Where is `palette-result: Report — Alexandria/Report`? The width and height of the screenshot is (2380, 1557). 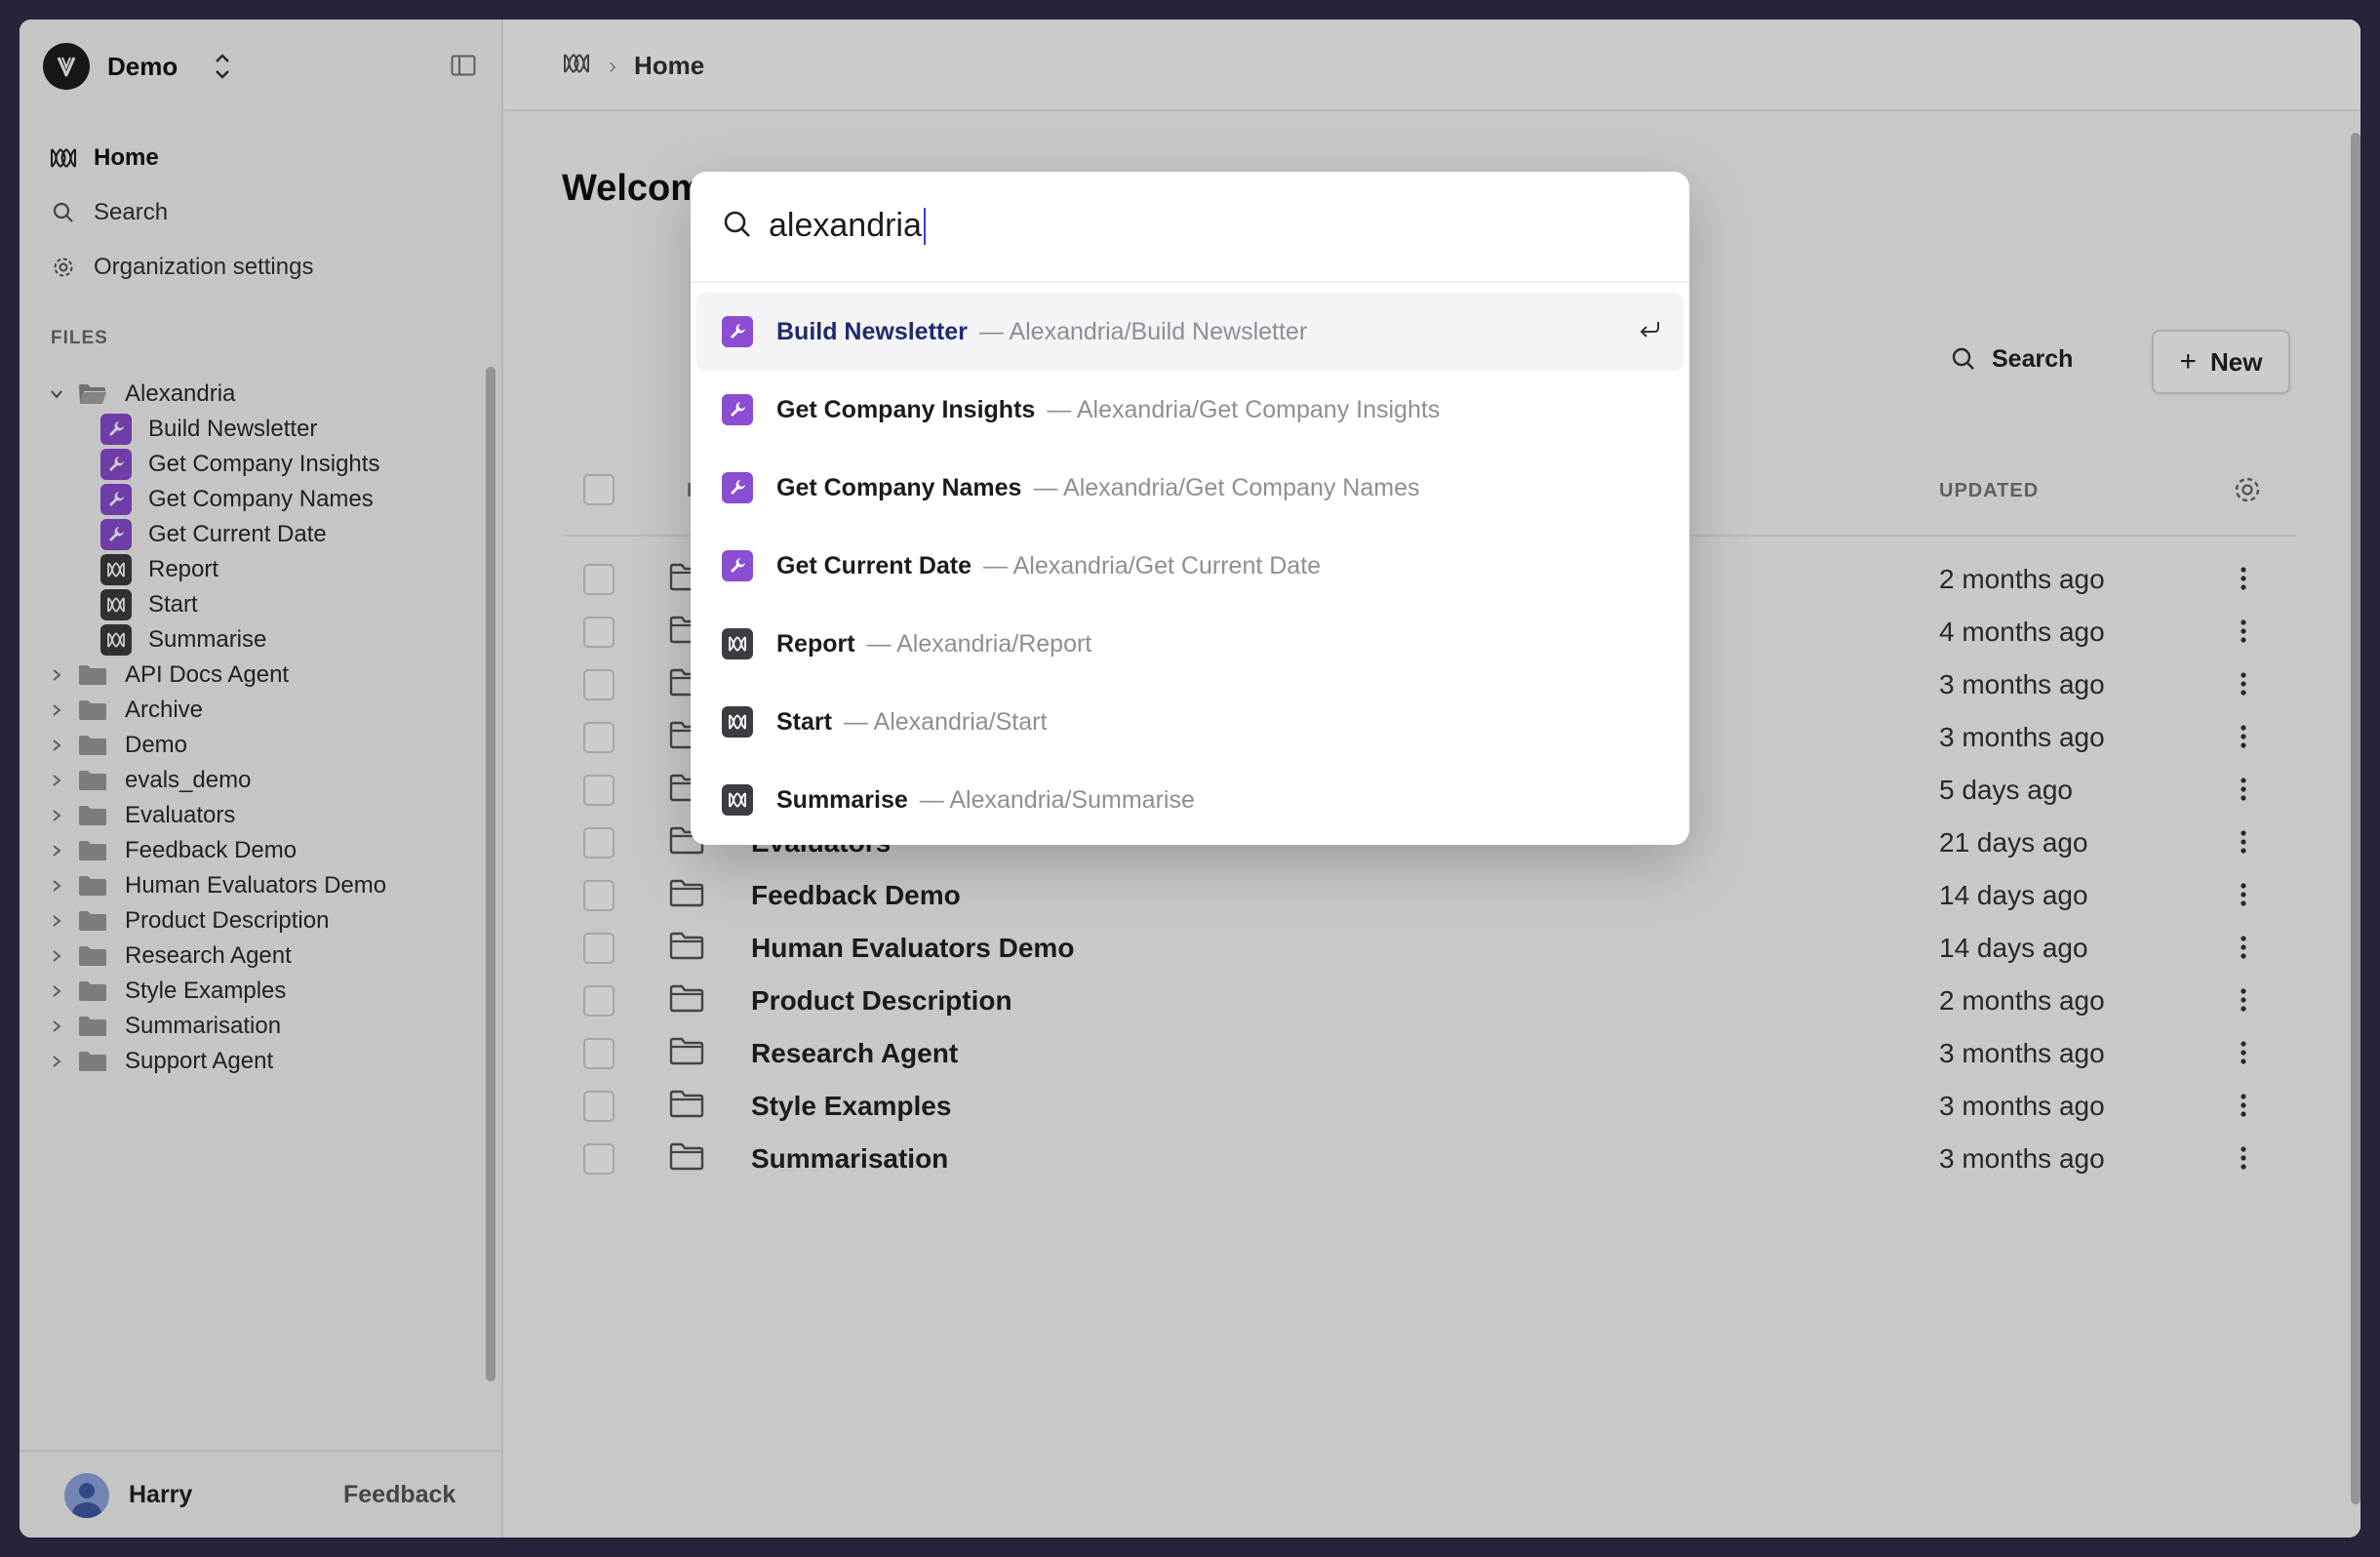
palette-result: Report — Alexandria/Report is located at coordinates (1190, 644).